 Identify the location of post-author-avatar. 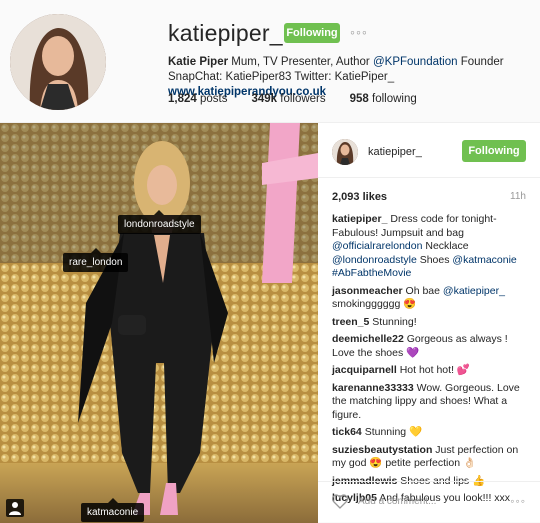
(345, 152).